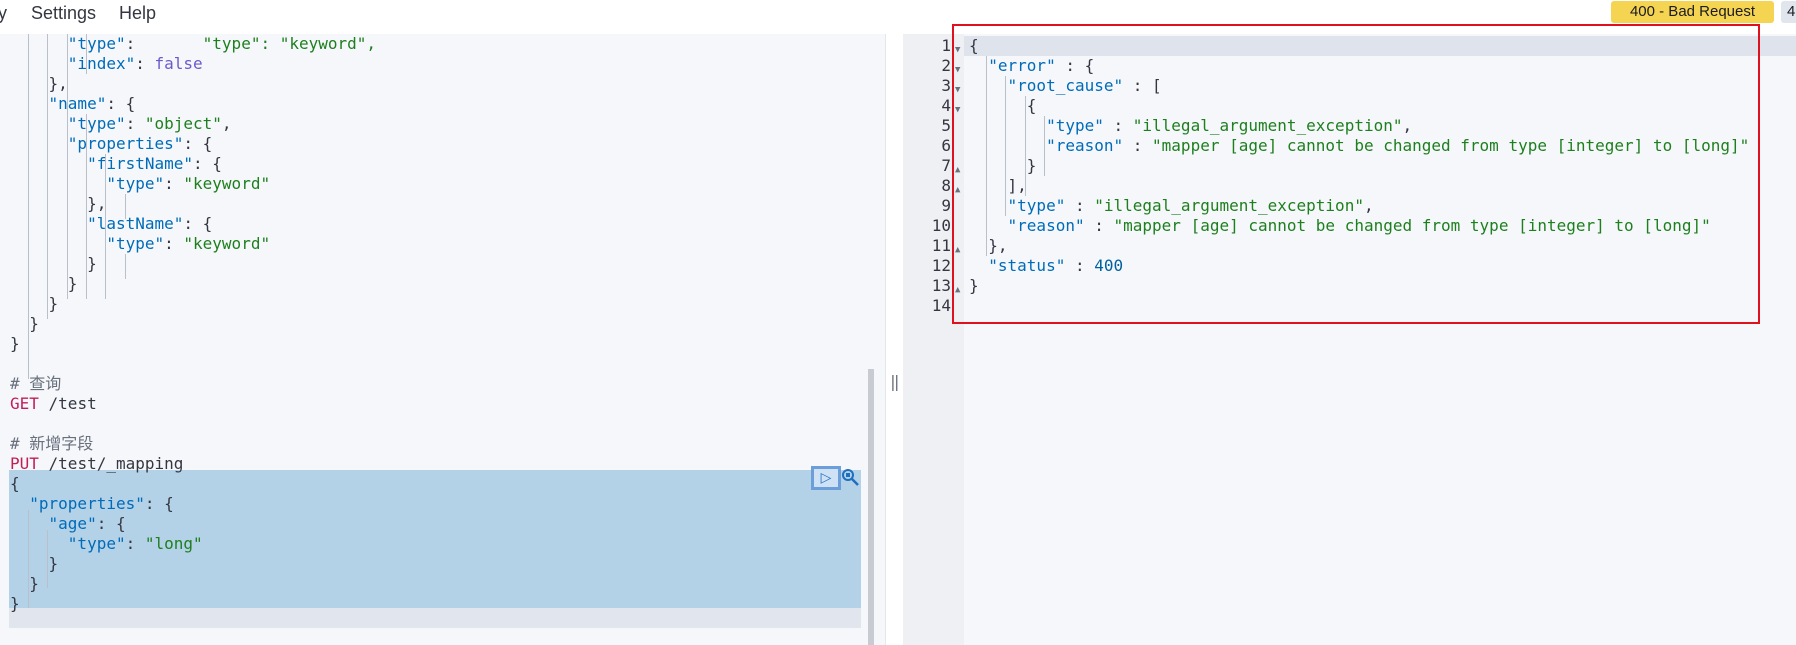 The width and height of the screenshot is (1796, 645). Describe the element at coordinates (154, 163) in the screenshot. I see `code-line: "firstName": {` at that location.